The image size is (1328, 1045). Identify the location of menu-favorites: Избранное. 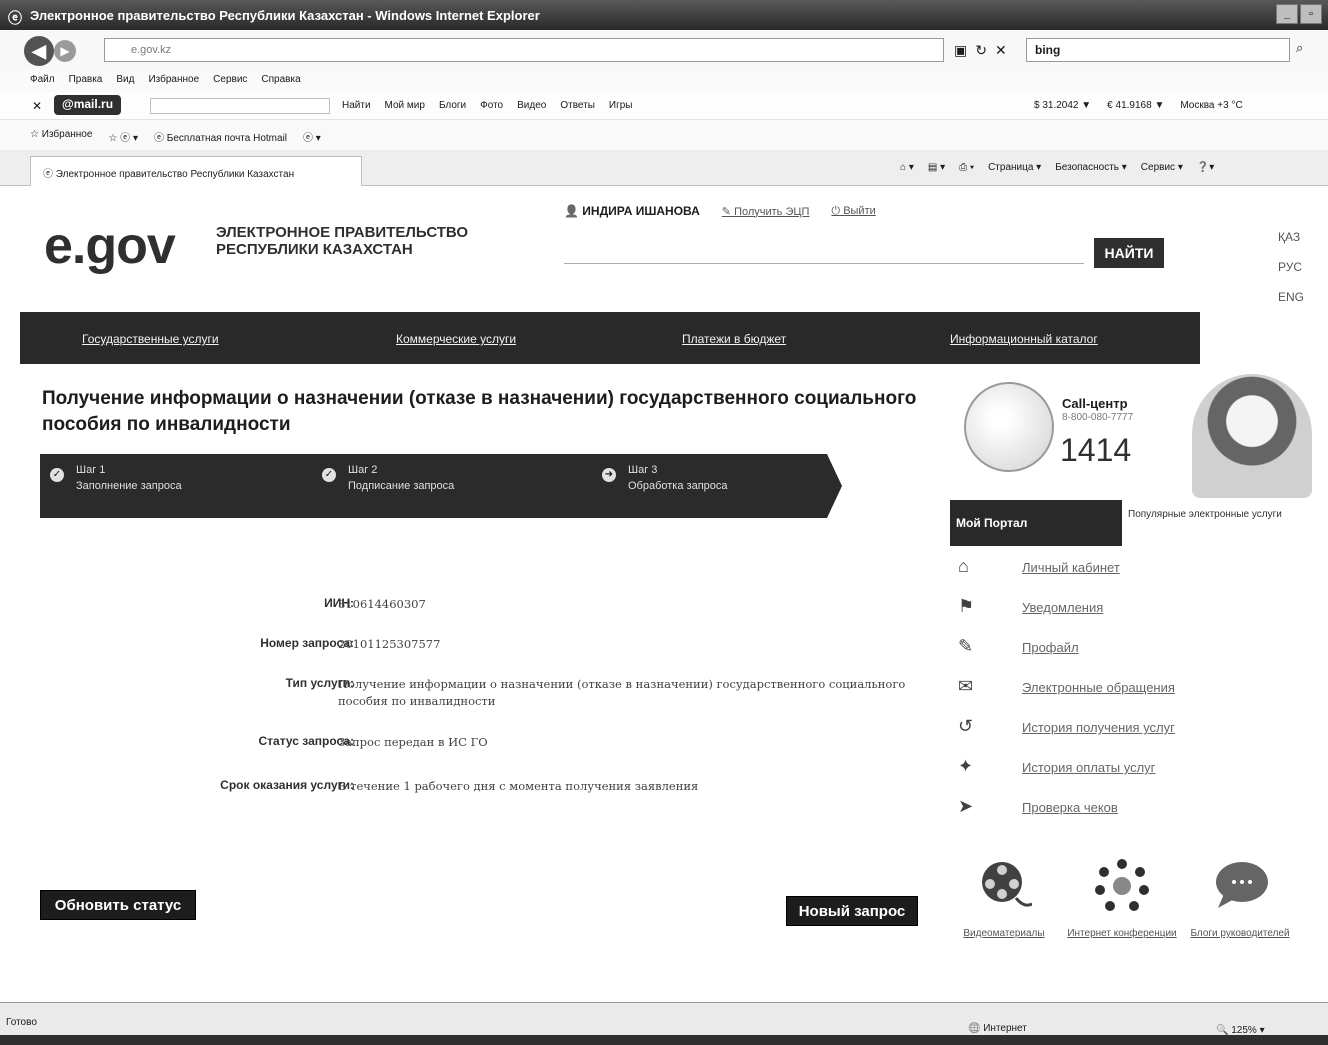
(173, 81).